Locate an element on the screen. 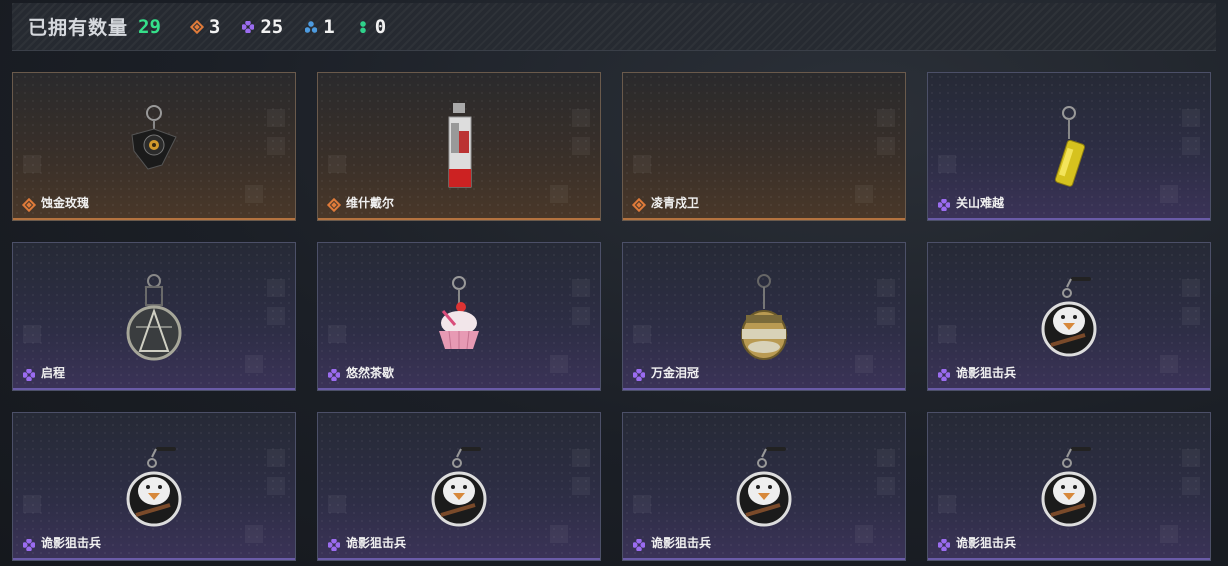 This screenshot has height=566, width=1228. pendant-card: 悠然茶歇 is located at coordinates (459, 316).